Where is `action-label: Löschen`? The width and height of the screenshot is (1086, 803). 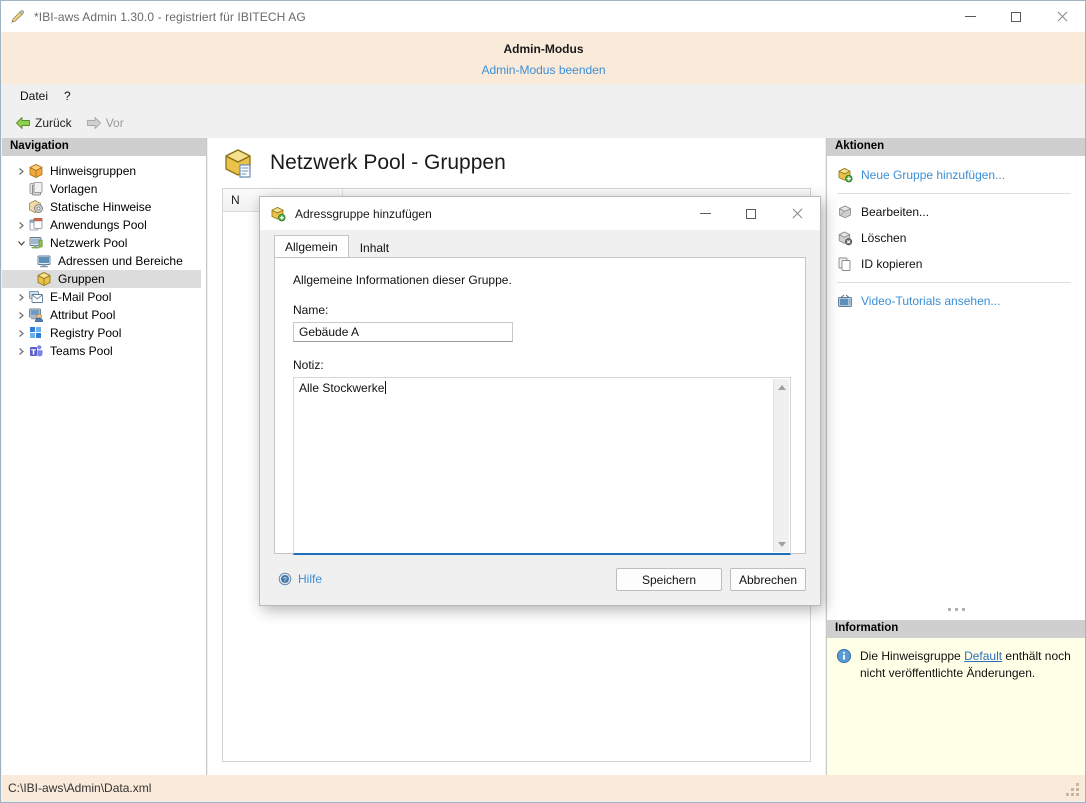 action-label: Löschen is located at coordinates (884, 238).